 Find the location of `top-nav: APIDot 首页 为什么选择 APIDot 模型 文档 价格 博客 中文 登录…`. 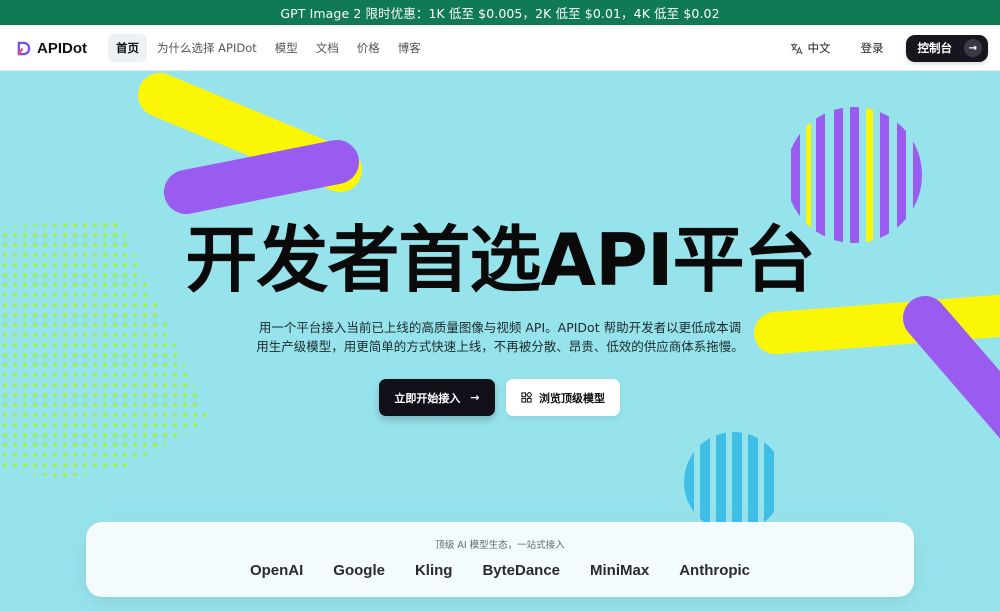

top-nav: APIDot 首页 为什么选择 APIDot 模型 文档 价格 博客 中文 登录… is located at coordinates (500, 48).